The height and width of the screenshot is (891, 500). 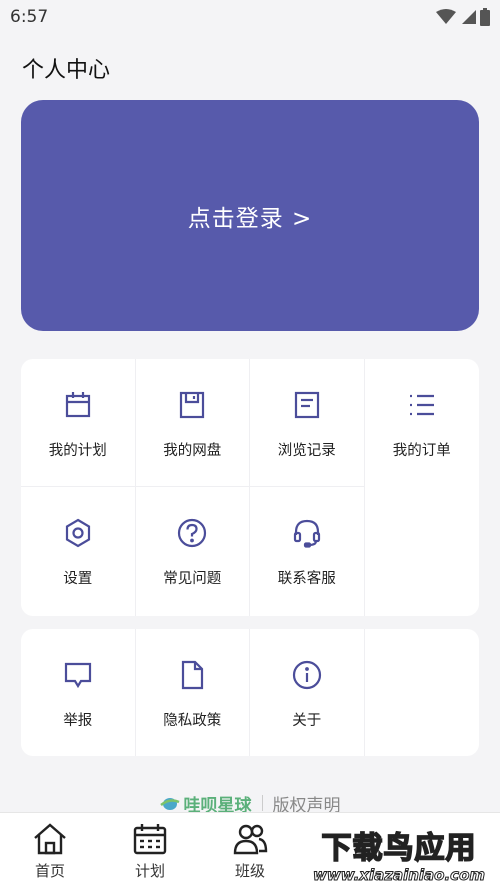 What do you see at coordinates (78, 692) in the screenshot?
I see `menu-item-report: 举报` at bounding box center [78, 692].